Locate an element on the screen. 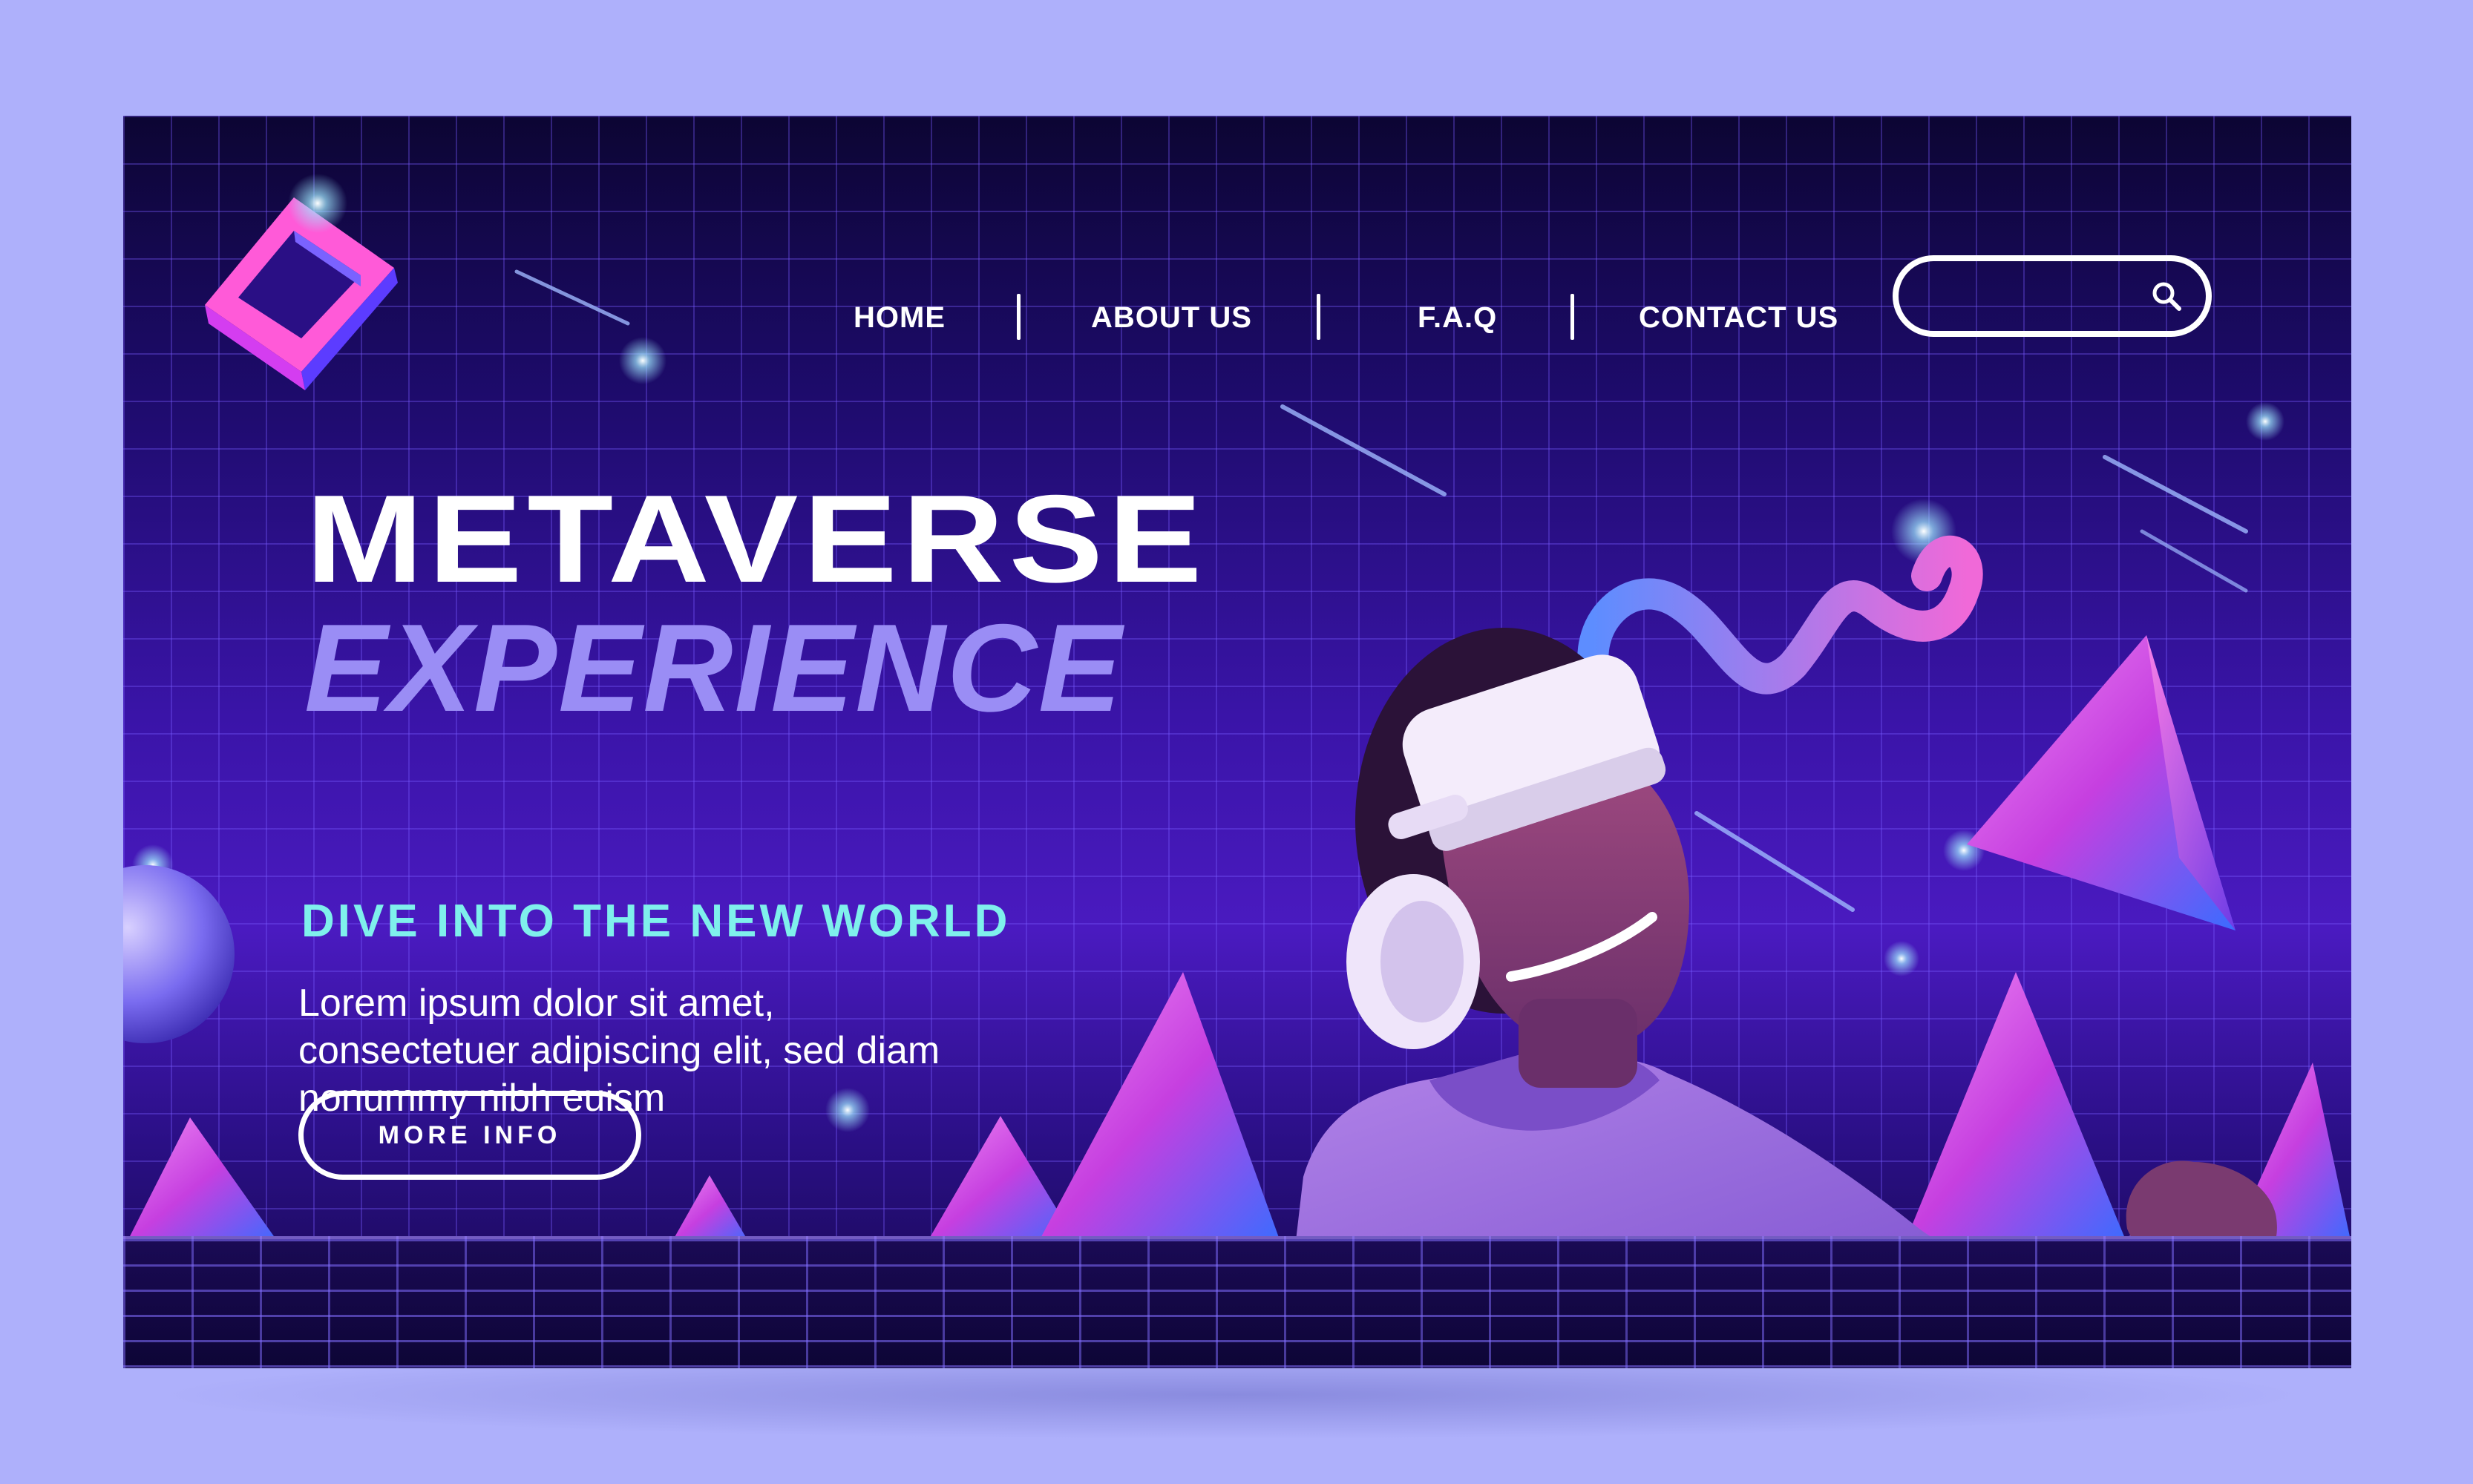 Image resolution: width=2473 pixels, height=1484 pixels. more-info-button: MORE INFO is located at coordinates (470, 1135).